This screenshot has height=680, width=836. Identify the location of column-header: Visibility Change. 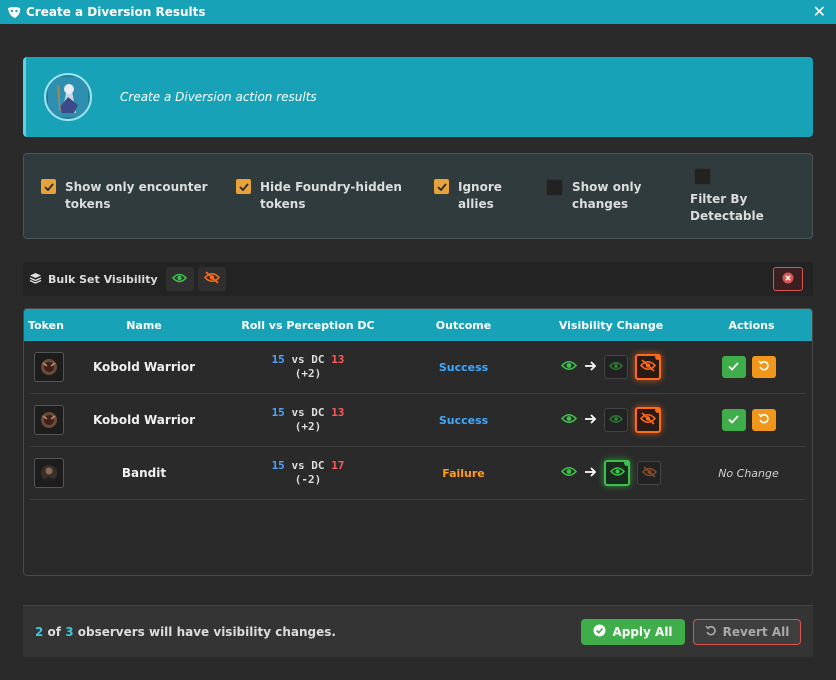
(611, 325).